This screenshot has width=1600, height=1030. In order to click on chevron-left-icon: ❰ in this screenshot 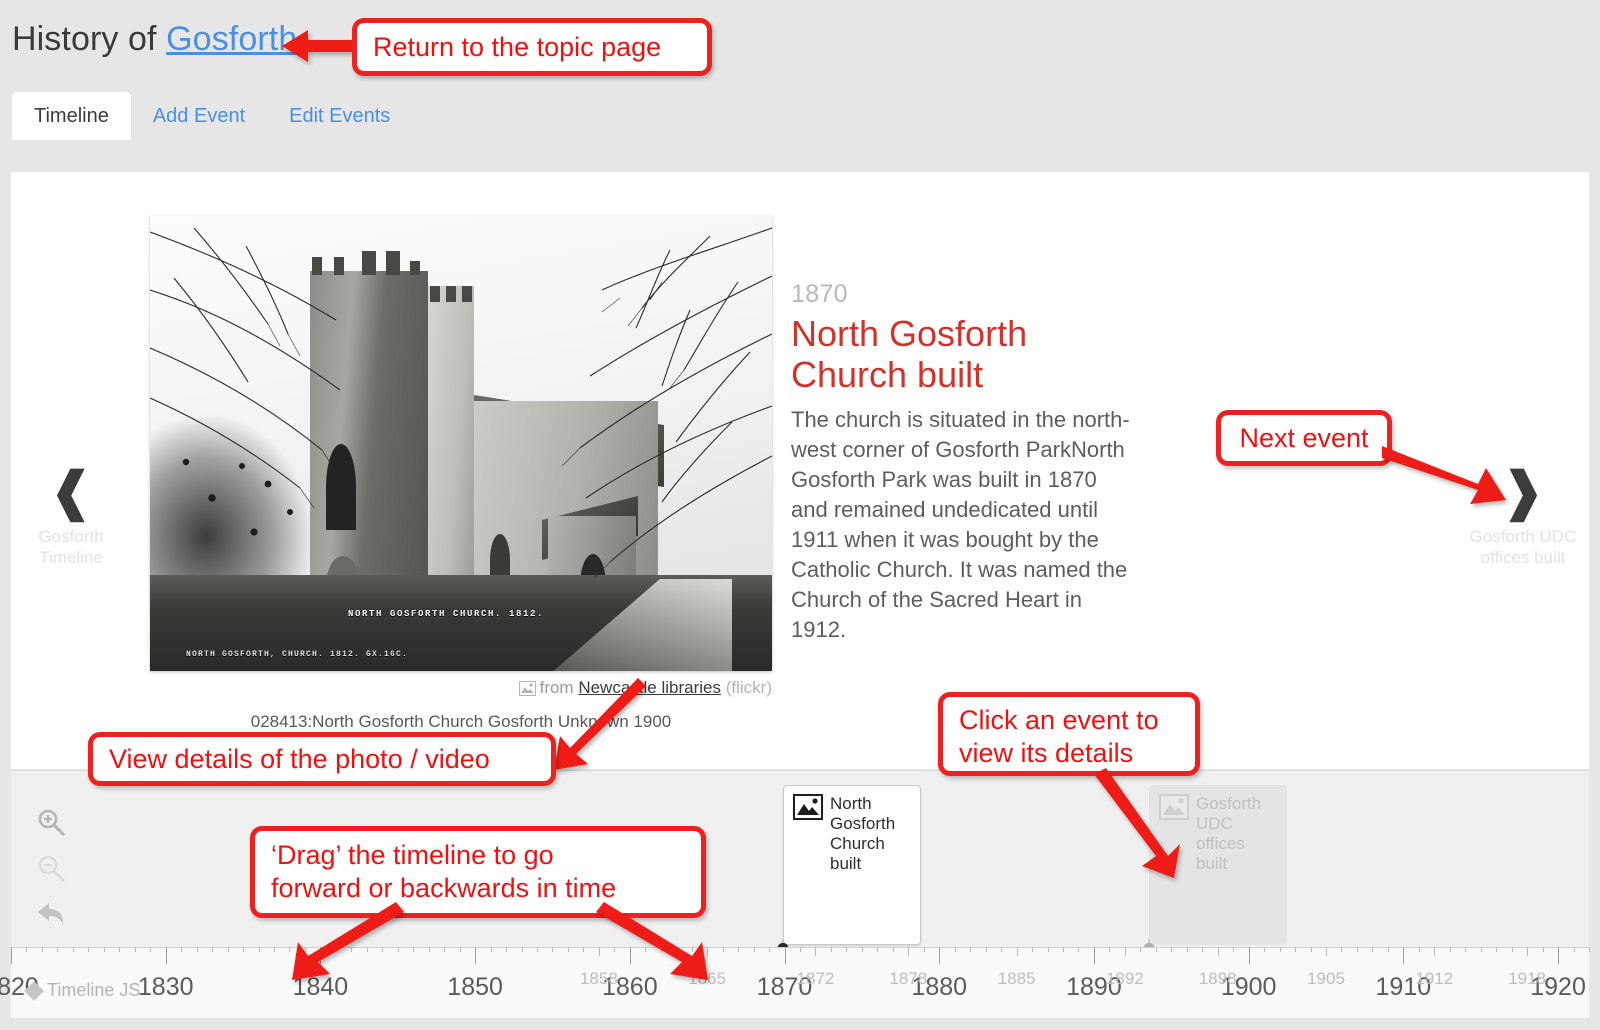, I will do `click(71, 492)`.